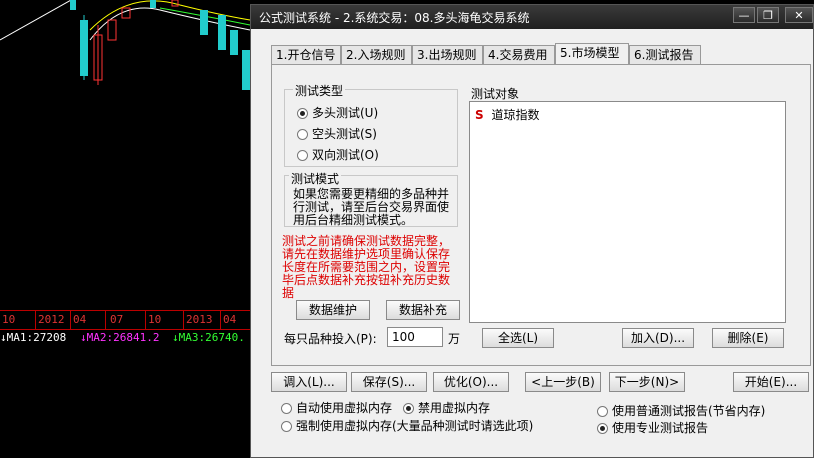  I want to click on test-type-title: 测试类型, so click(319, 90).